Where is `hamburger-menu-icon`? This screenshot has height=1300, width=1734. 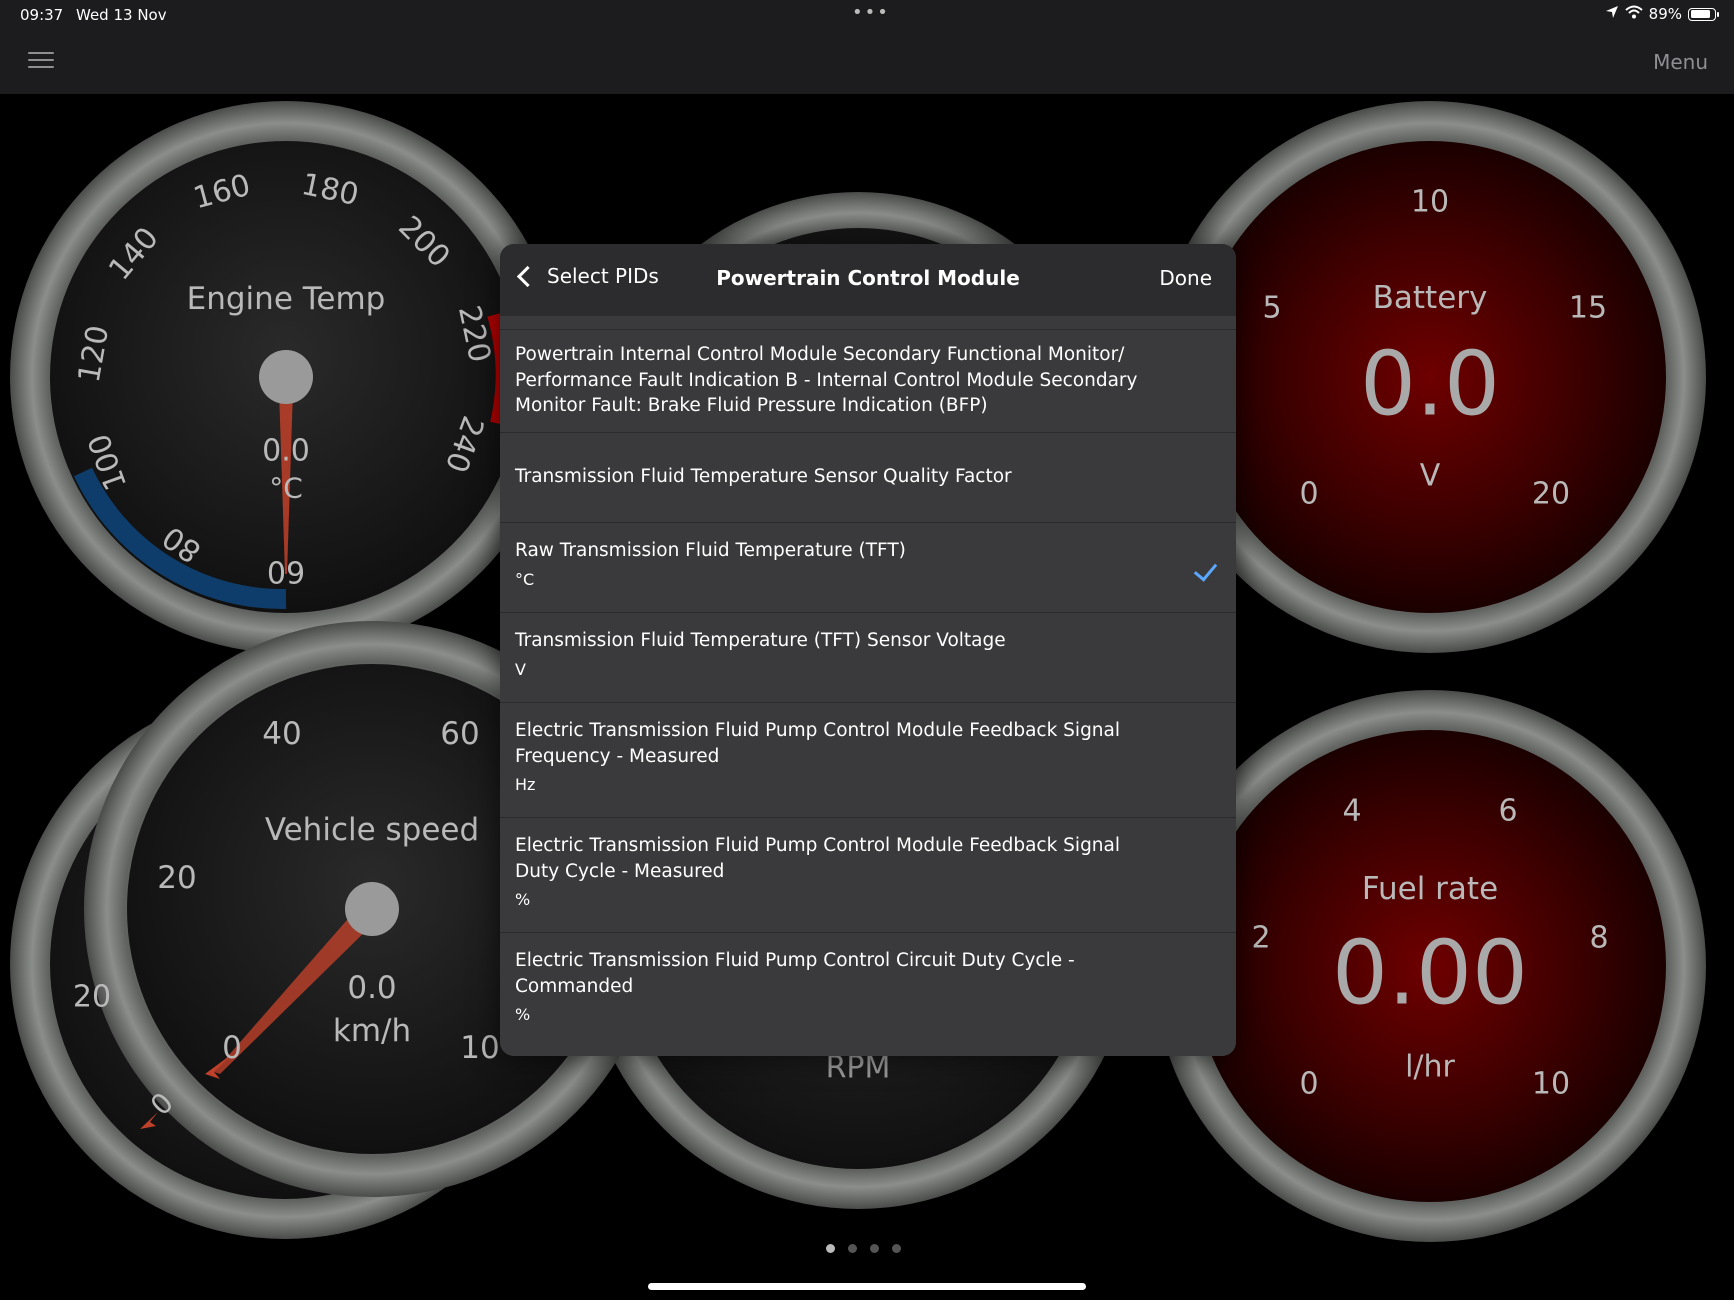 hamburger-menu-icon is located at coordinates (41, 62).